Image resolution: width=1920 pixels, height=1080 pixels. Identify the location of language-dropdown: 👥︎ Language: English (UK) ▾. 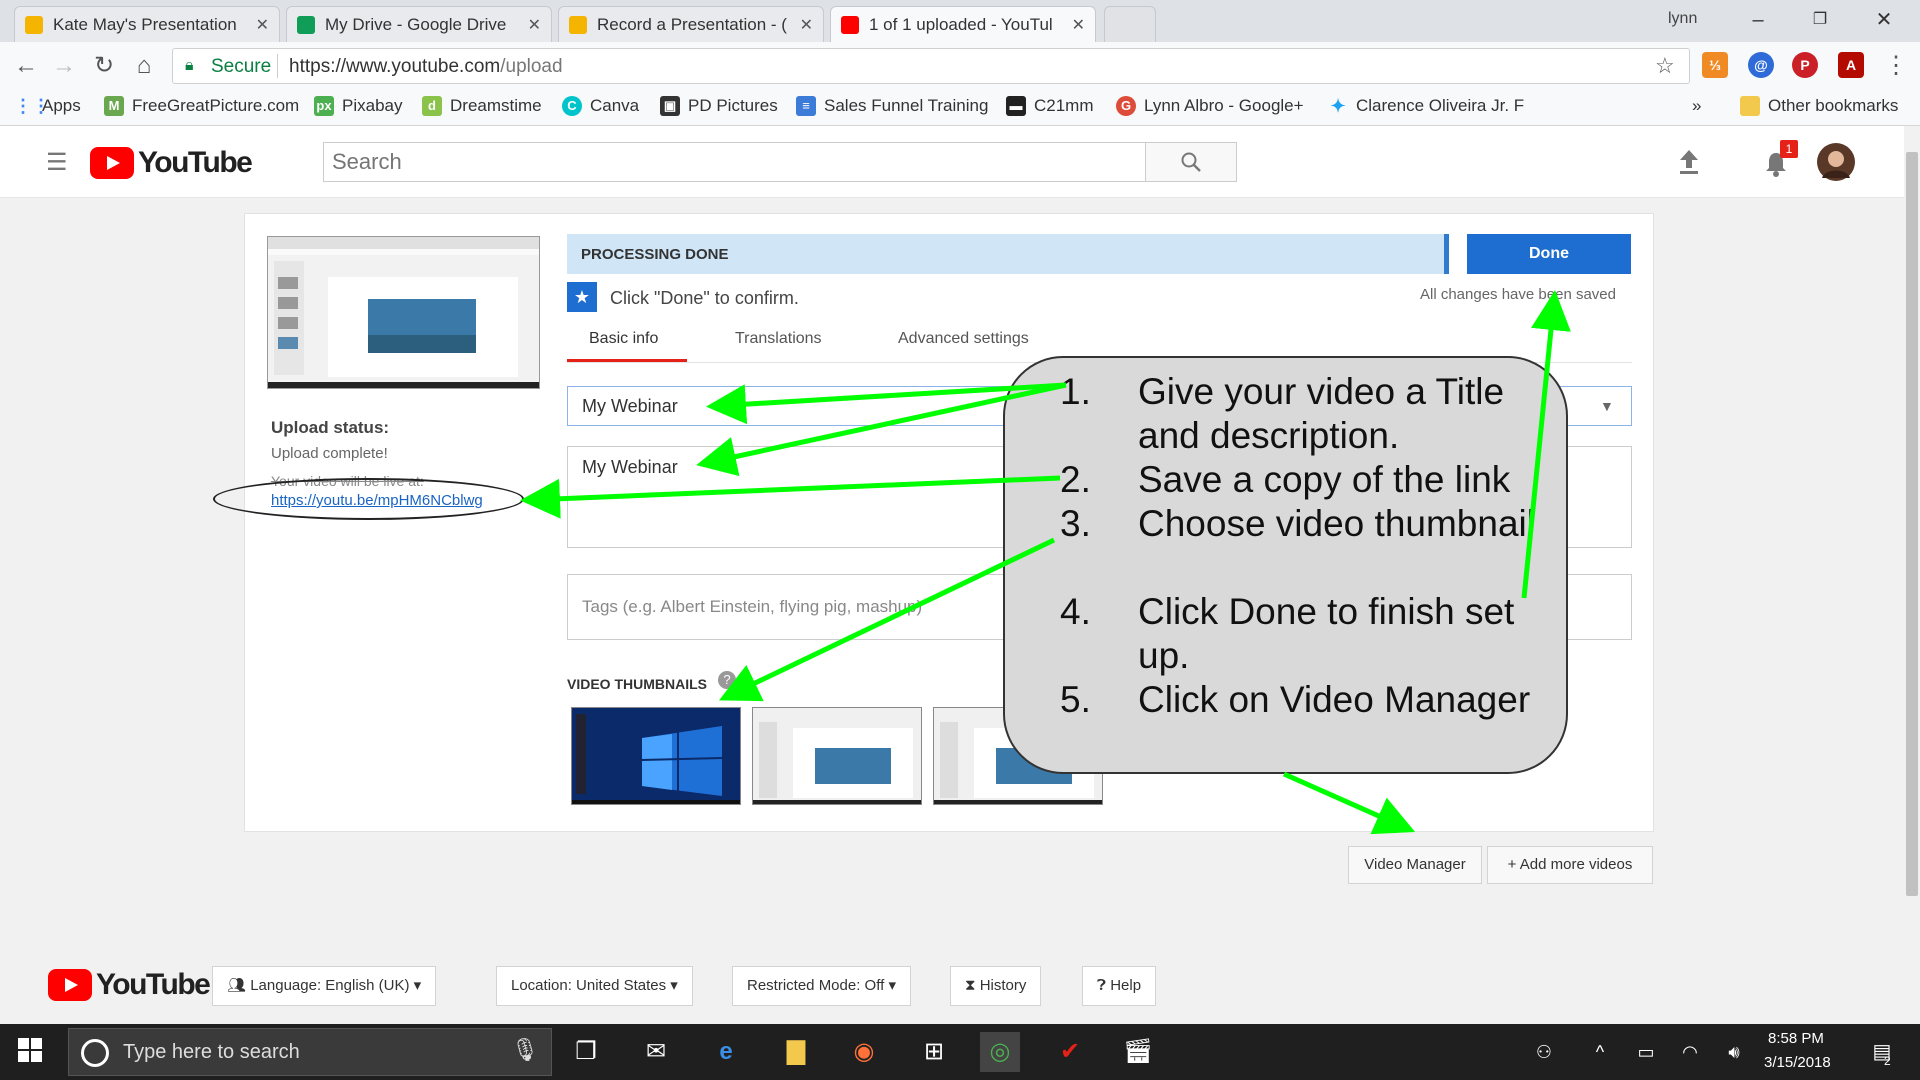
(324, 986).